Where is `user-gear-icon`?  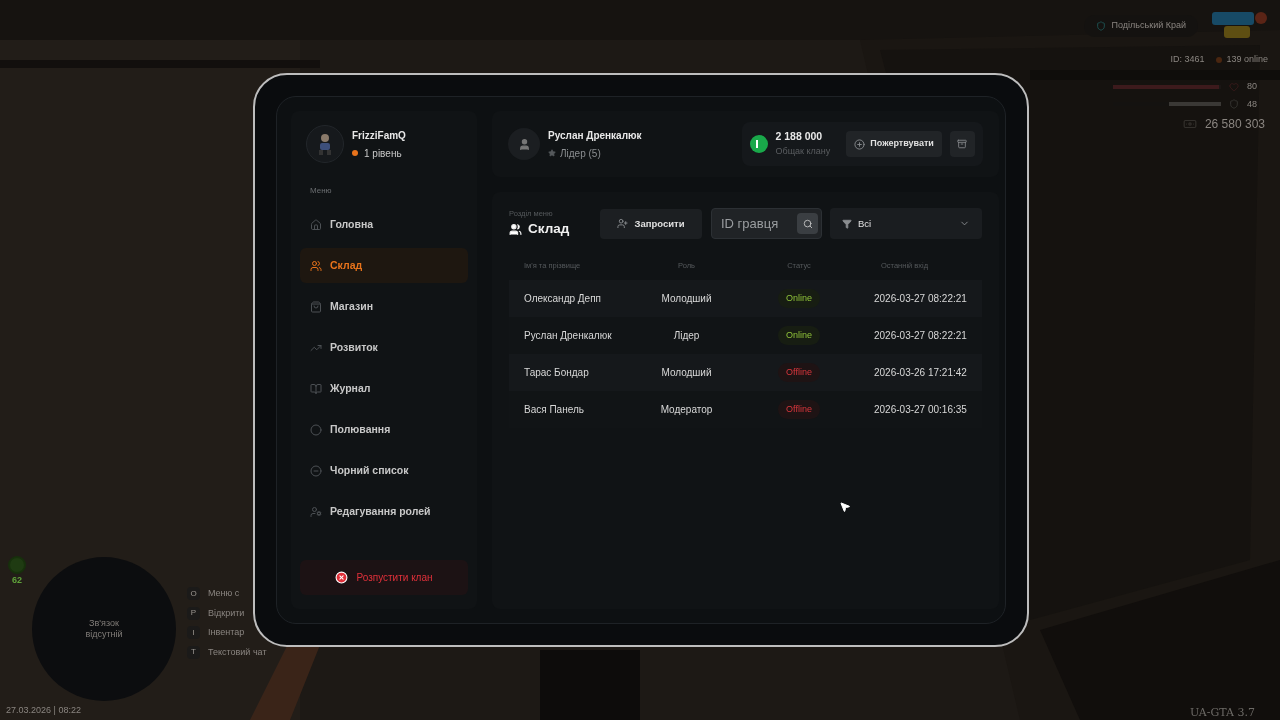
user-gear-icon is located at coordinates (316, 511).